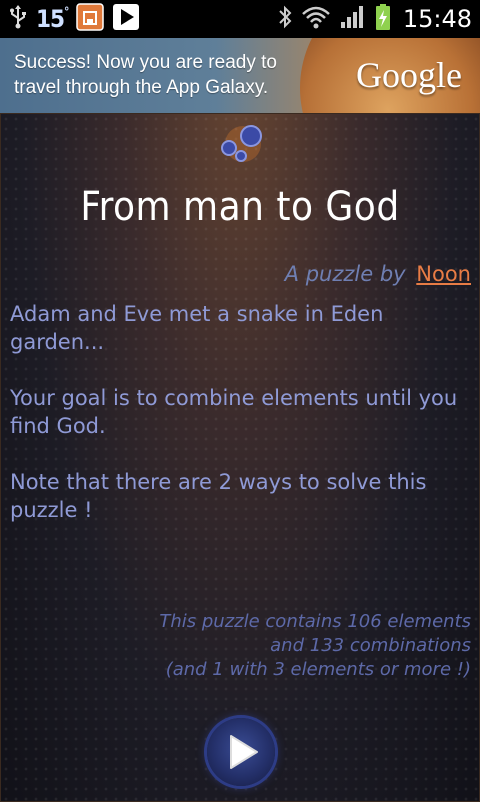 The image size is (480, 802). Describe the element at coordinates (240, 207) in the screenshot. I see `puzzle-title: From man to God` at that location.